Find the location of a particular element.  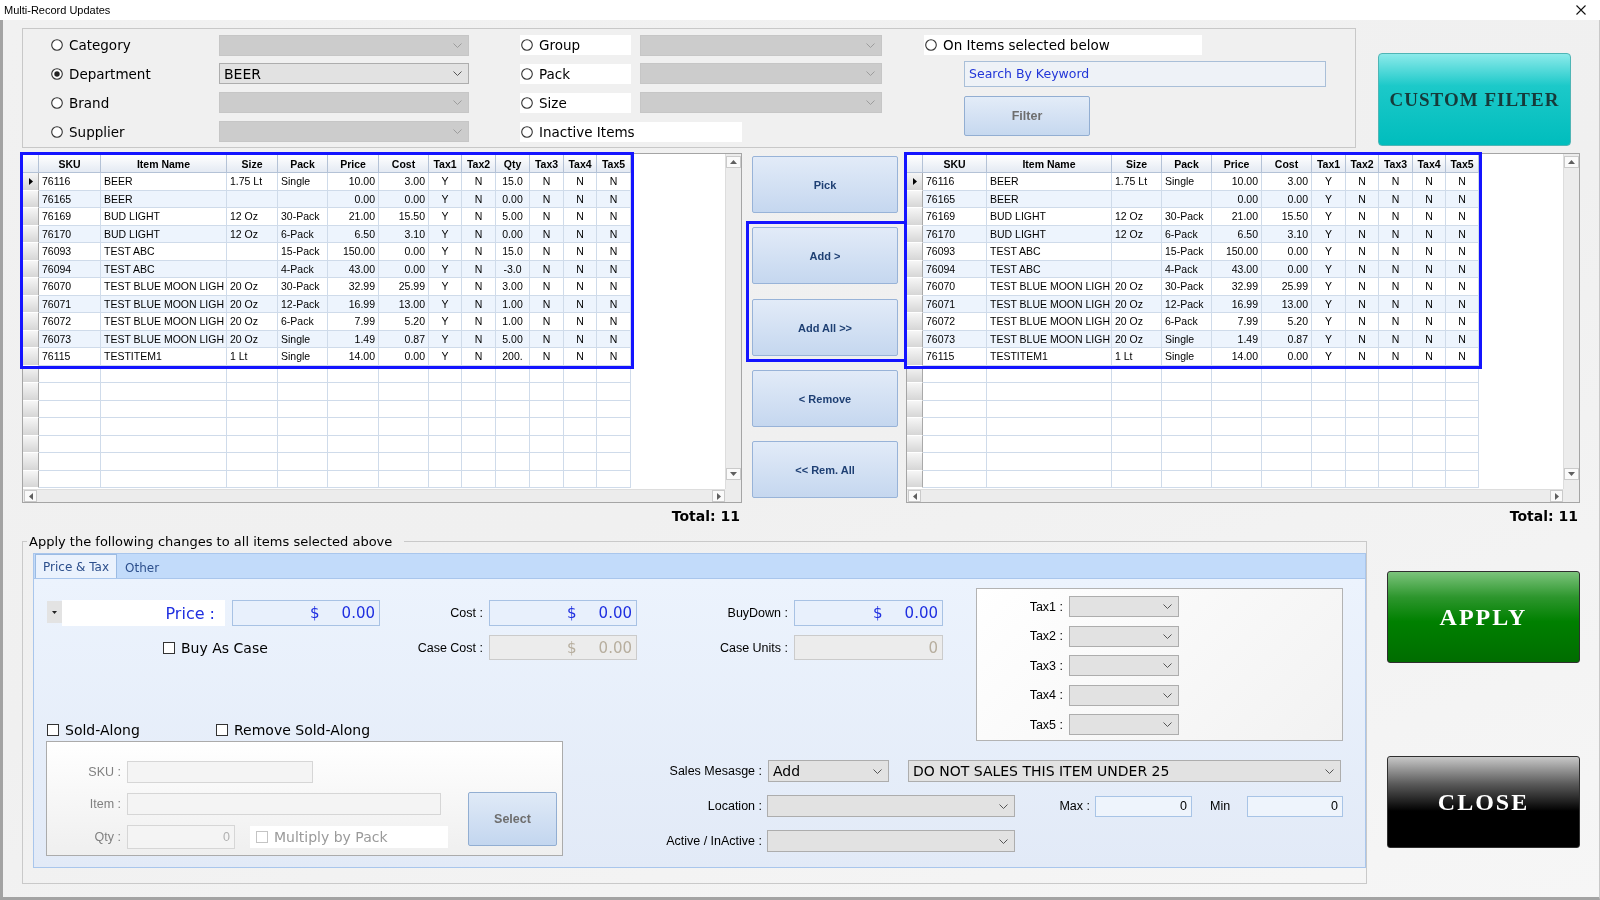

table-cell: 5.20 is located at coordinates (404, 322).